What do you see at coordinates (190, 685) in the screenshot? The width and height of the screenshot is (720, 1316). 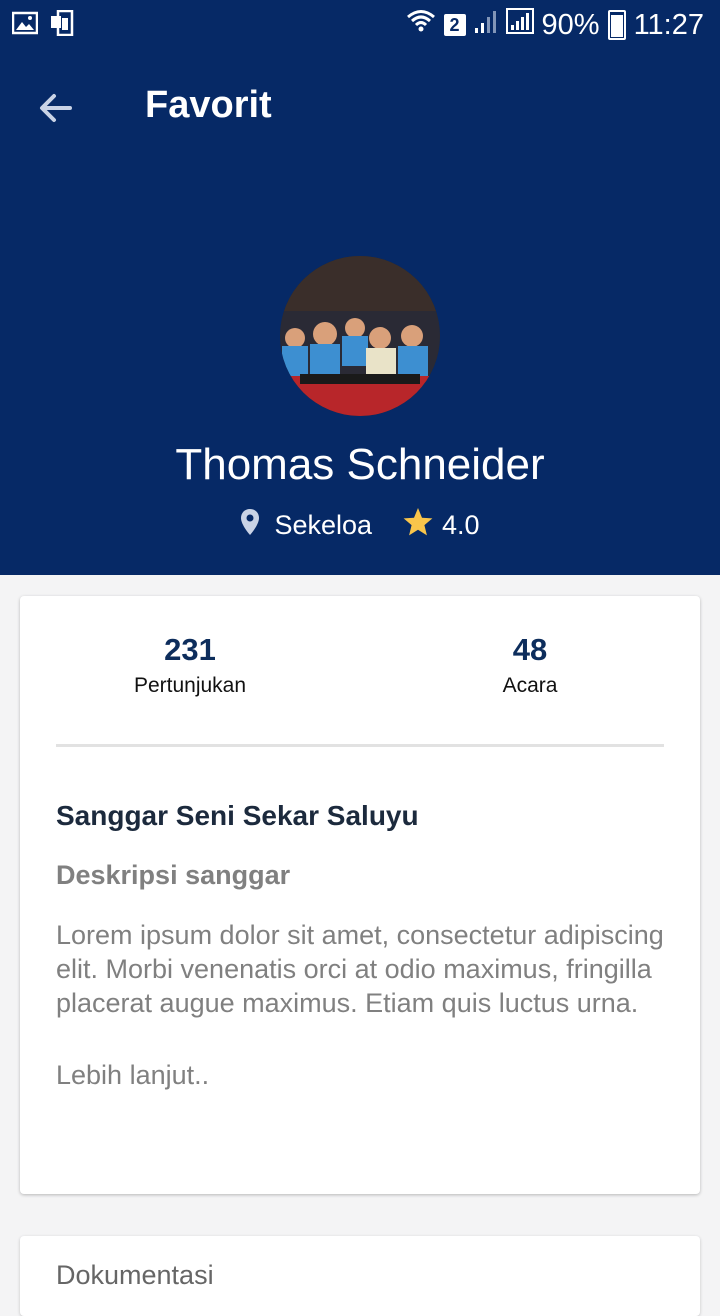 I see `stat-label: Pertunjukan` at bounding box center [190, 685].